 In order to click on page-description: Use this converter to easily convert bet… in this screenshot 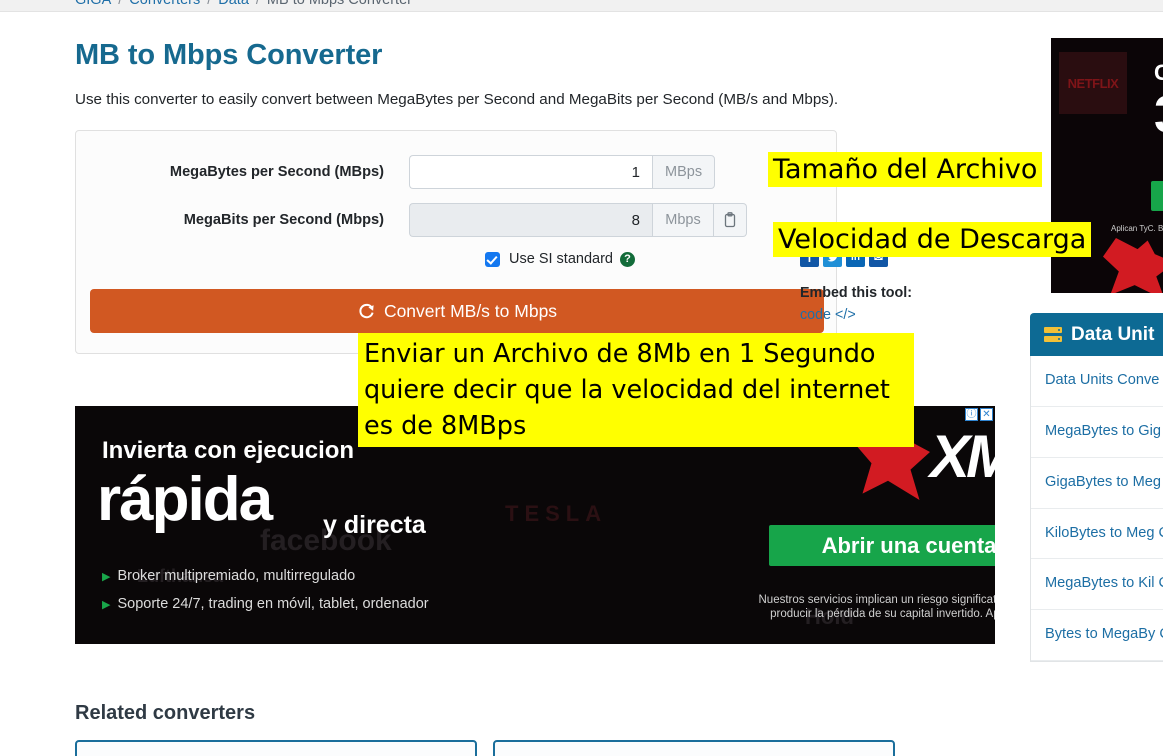, I will do `click(457, 99)`.